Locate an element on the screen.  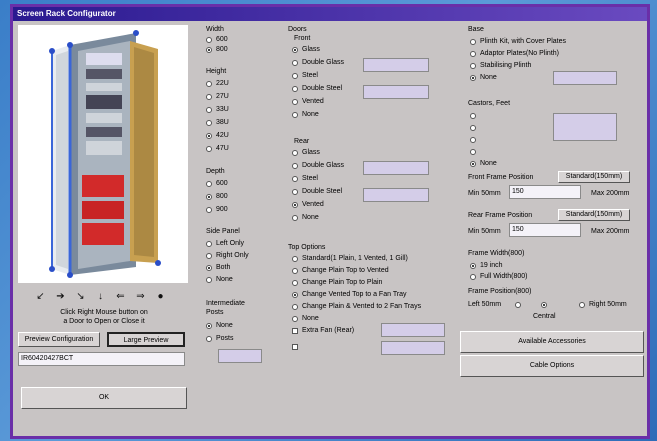
top-option-radio-plain-to-vented is located at coordinates (295, 271).